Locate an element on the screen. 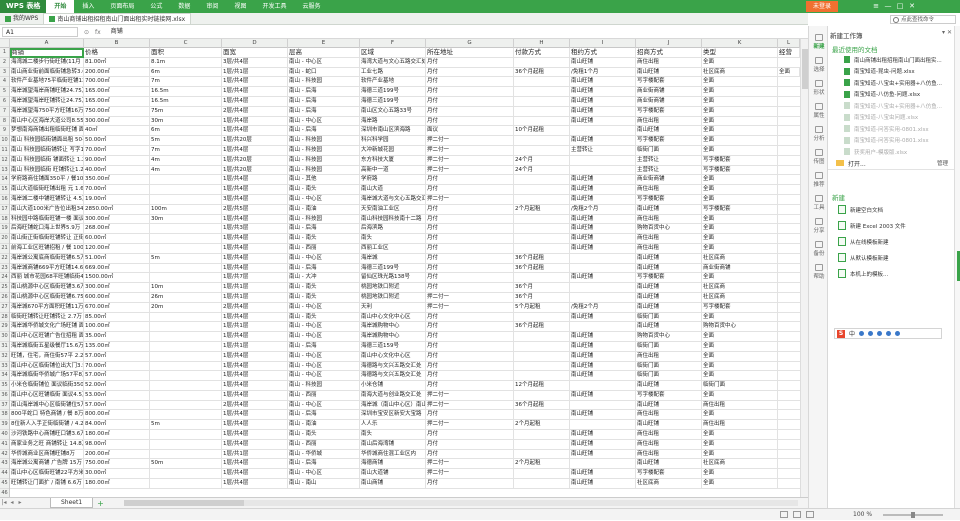  cell: 165.00㎡ is located at coordinates (117, 101).